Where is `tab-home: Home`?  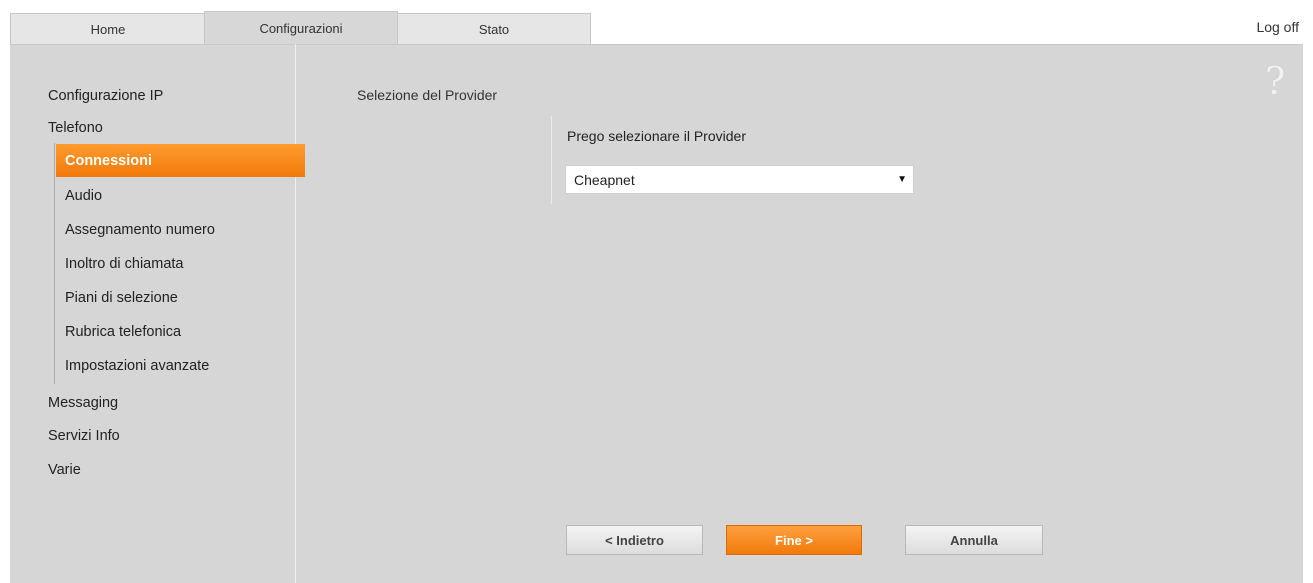 tab-home: Home is located at coordinates (108, 28).